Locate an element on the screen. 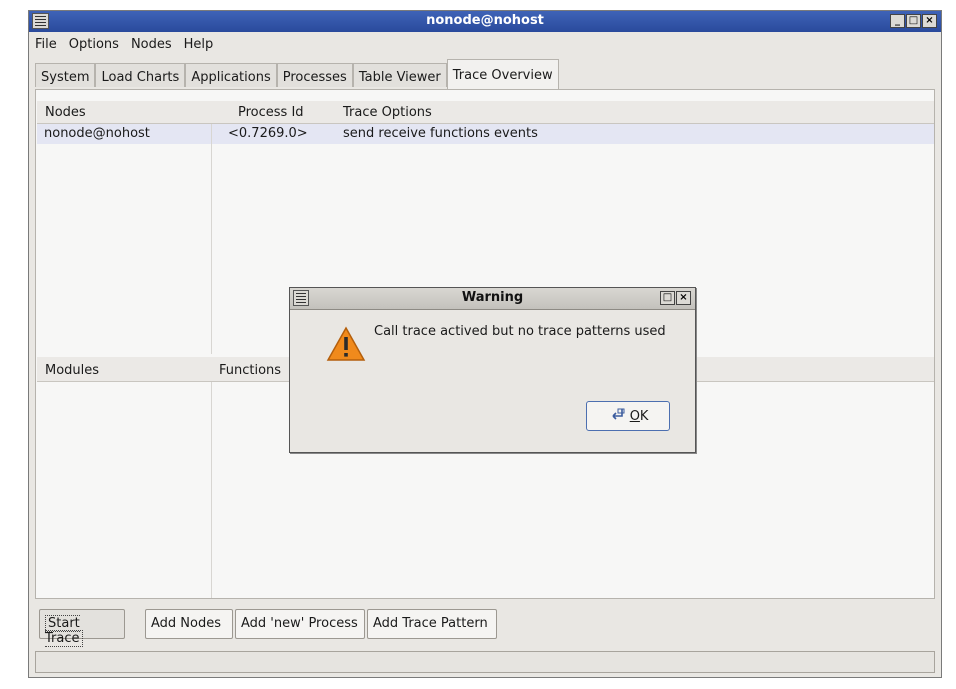  start-trace-button: Start Trace is located at coordinates (82, 628).